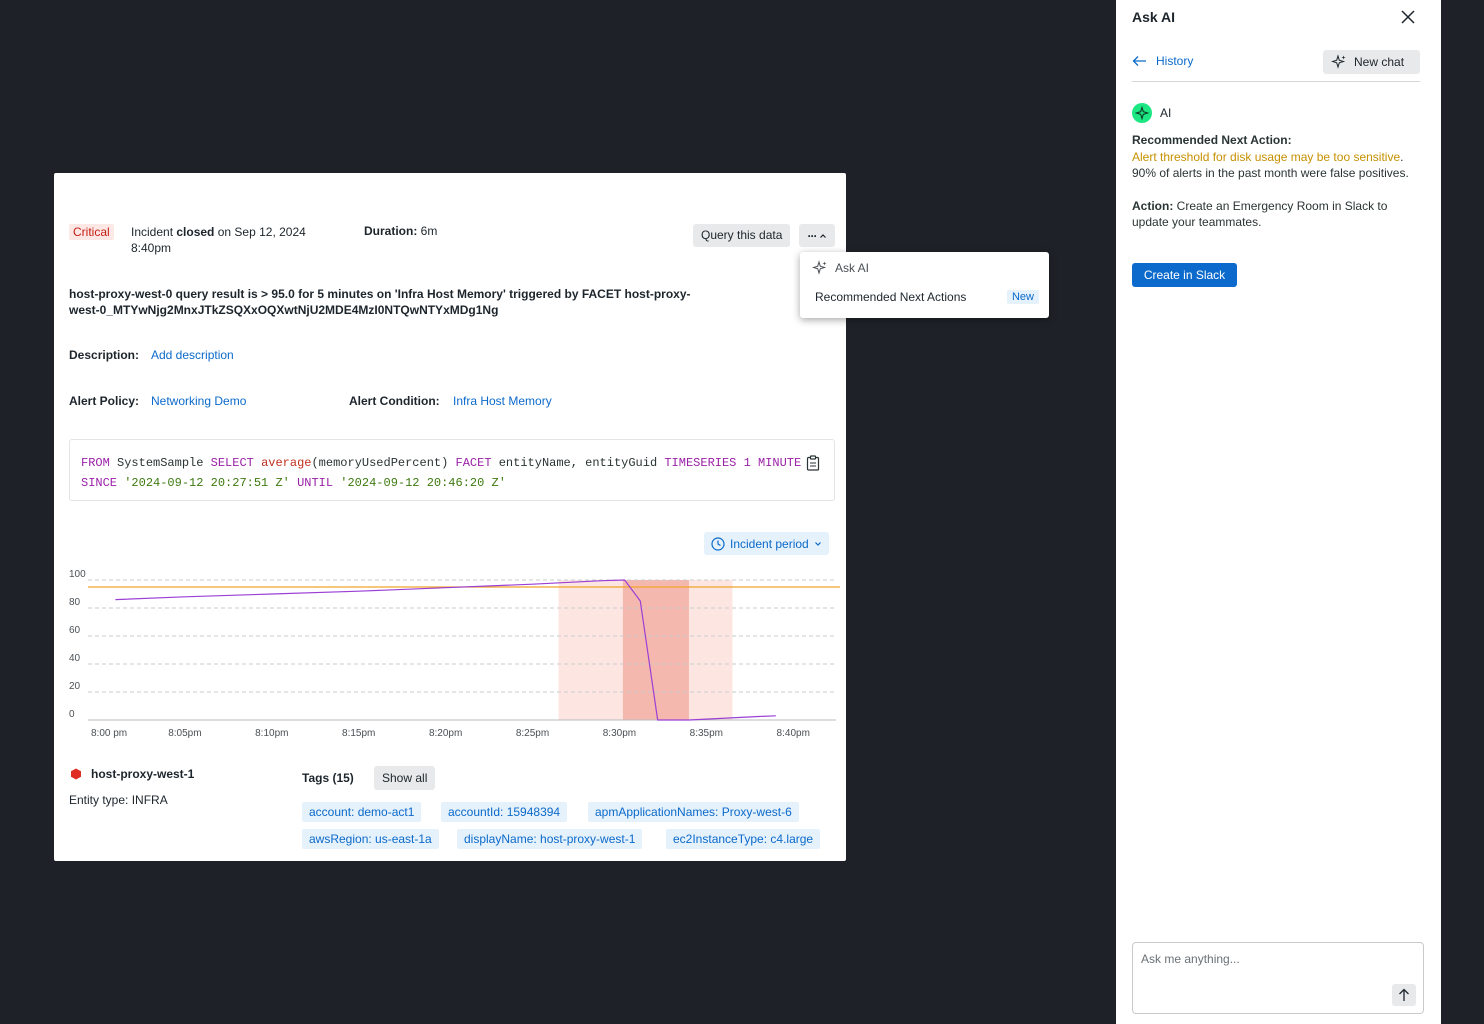 This screenshot has width=1484, height=1024. What do you see at coordinates (370, 839) in the screenshot?
I see `tag-chip: awsRegion: us-east-1a` at bounding box center [370, 839].